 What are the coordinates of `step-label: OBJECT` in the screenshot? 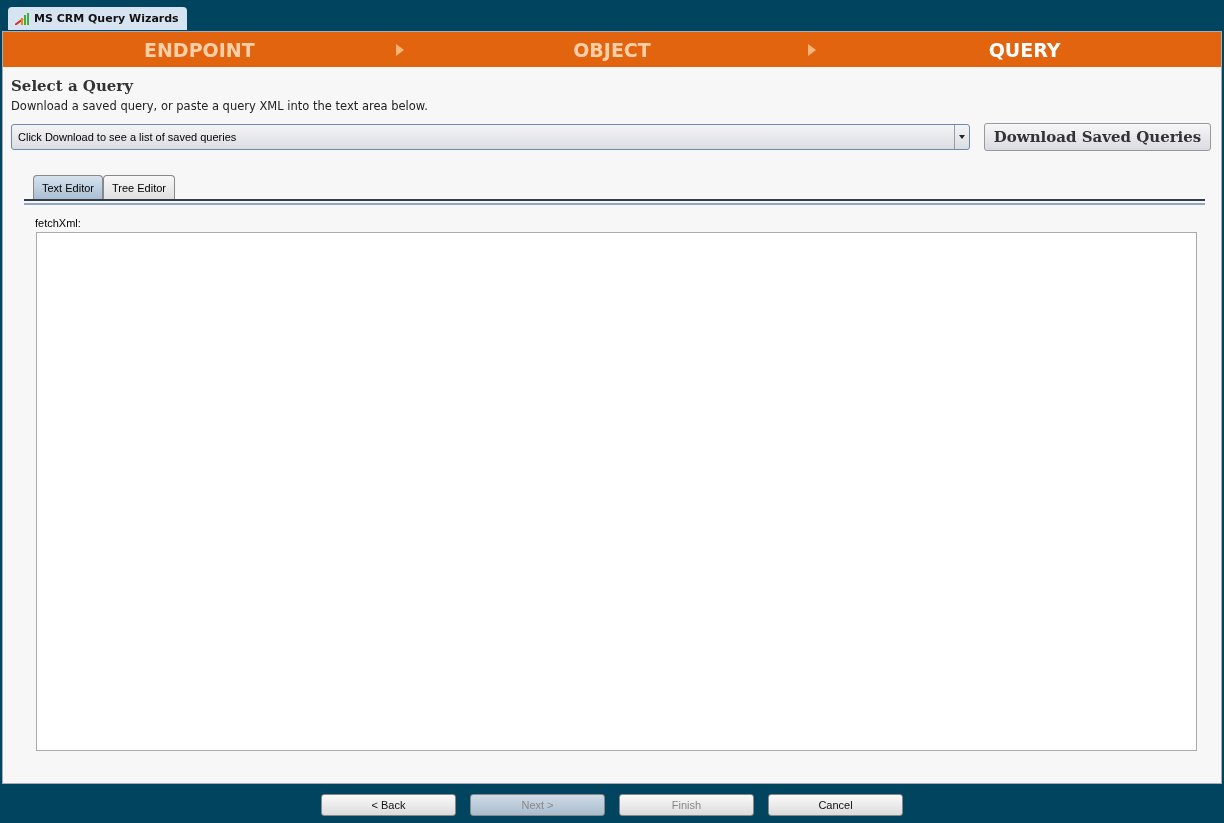 It's located at (612, 49).